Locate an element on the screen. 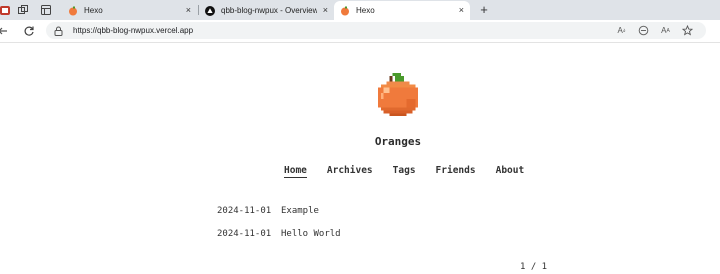 This screenshot has height=274, width=720. tab-hexo-1: Hexo × is located at coordinates (129, 10).